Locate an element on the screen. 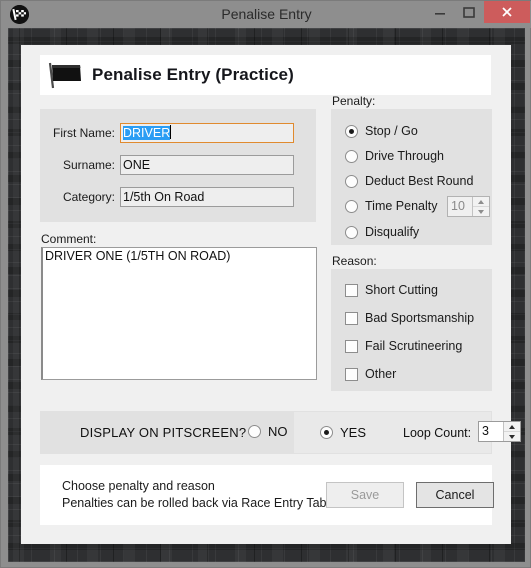 This screenshot has height=568, width=531. time-penalty-value: 10 is located at coordinates (460, 206).